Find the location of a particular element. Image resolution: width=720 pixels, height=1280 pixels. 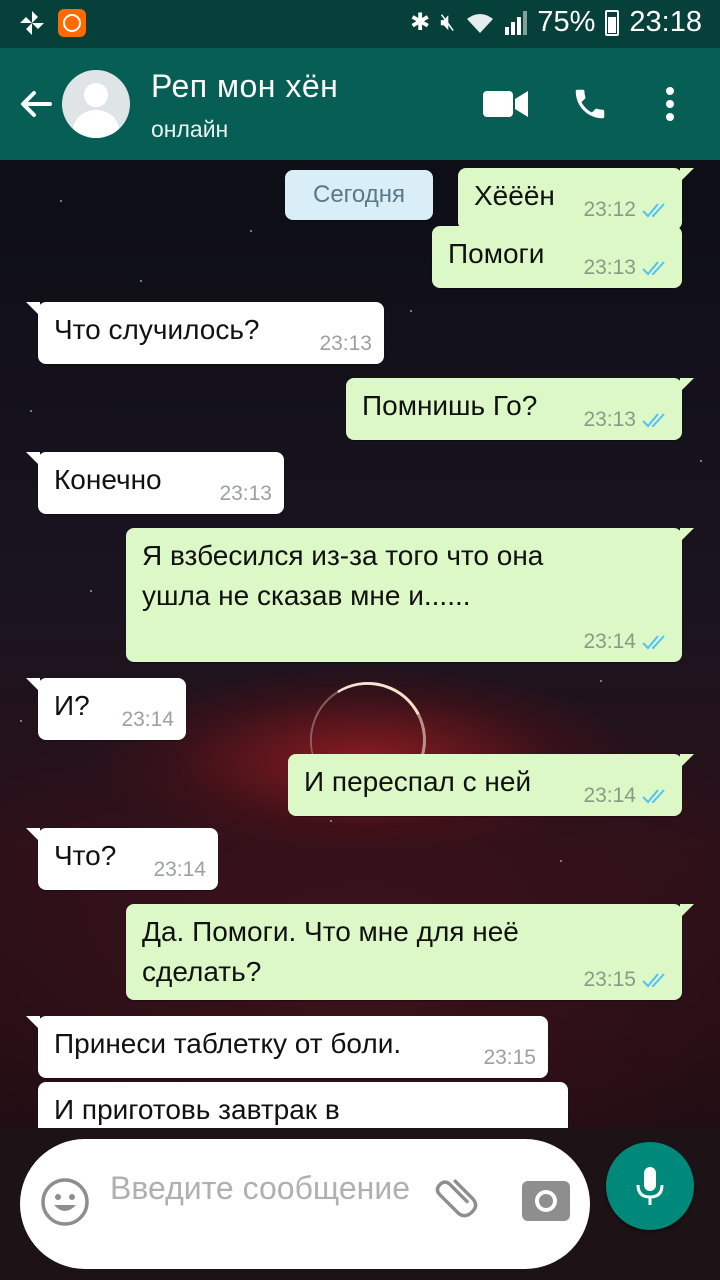

attach-icon is located at coordinates (458, 1201).